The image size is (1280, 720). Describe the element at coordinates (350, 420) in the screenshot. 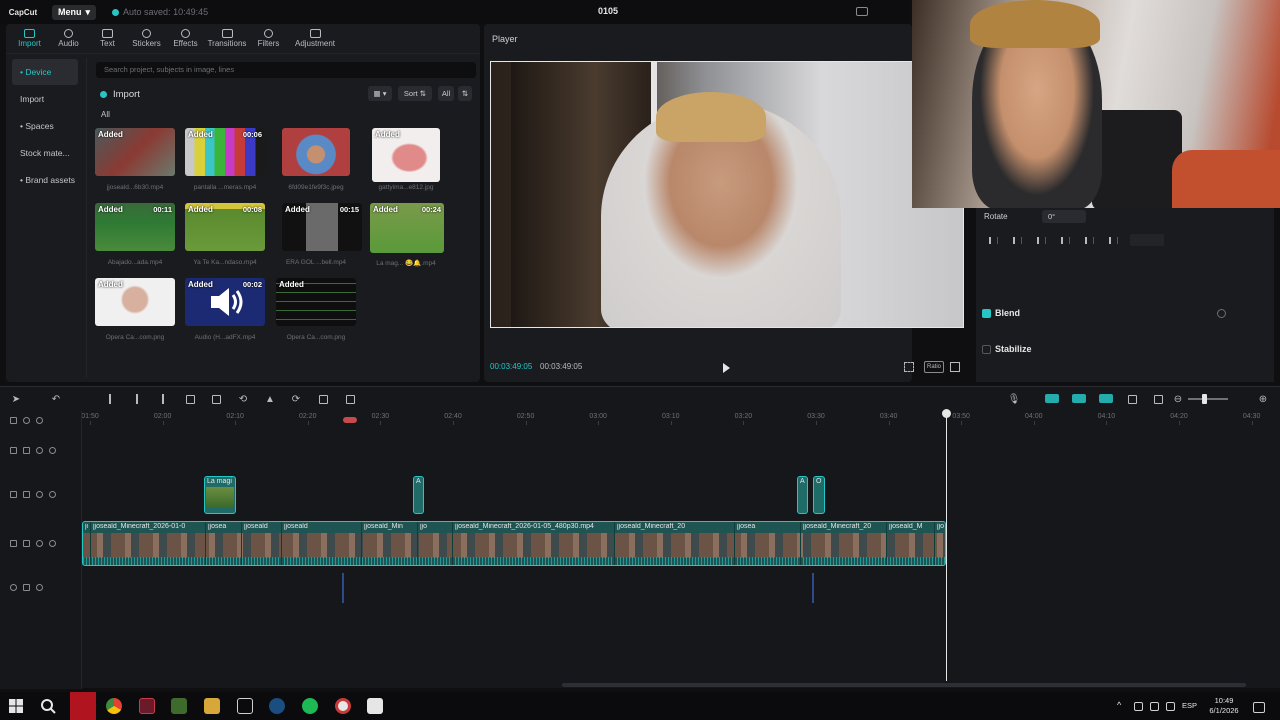

I see `top-track-clip` at that location.